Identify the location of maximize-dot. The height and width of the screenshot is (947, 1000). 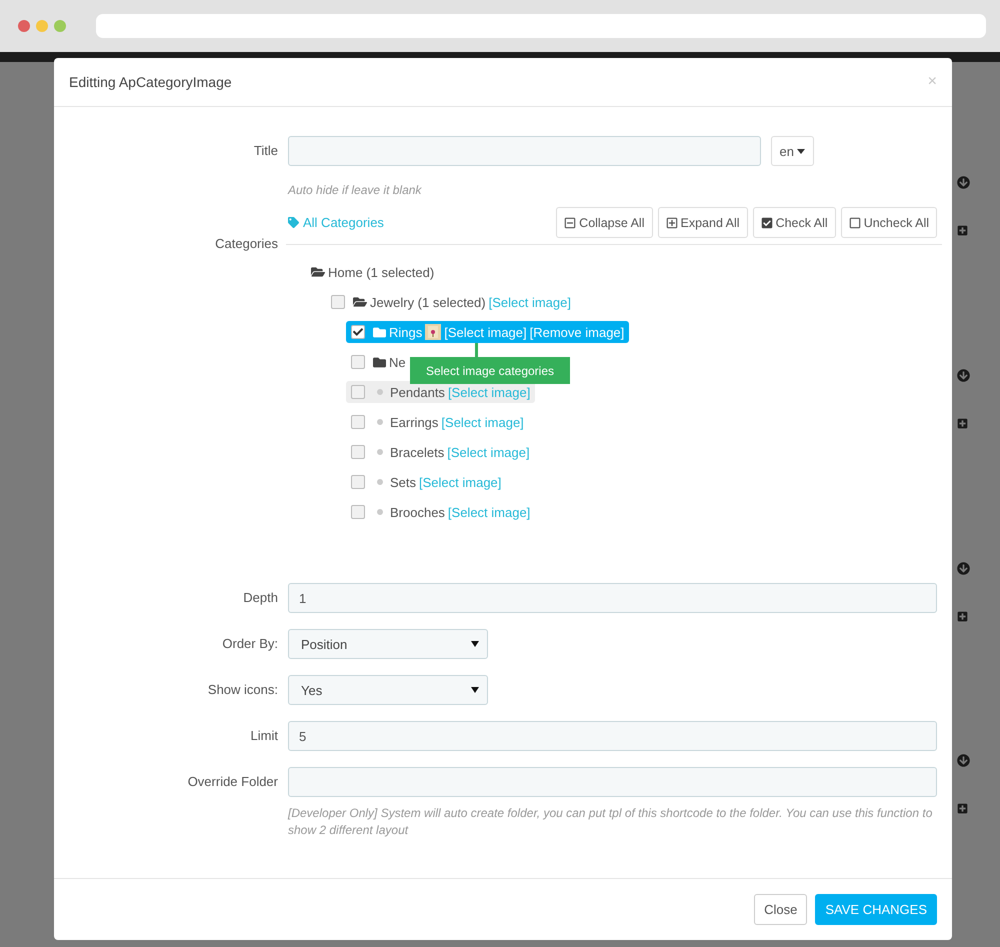
(60, 26).